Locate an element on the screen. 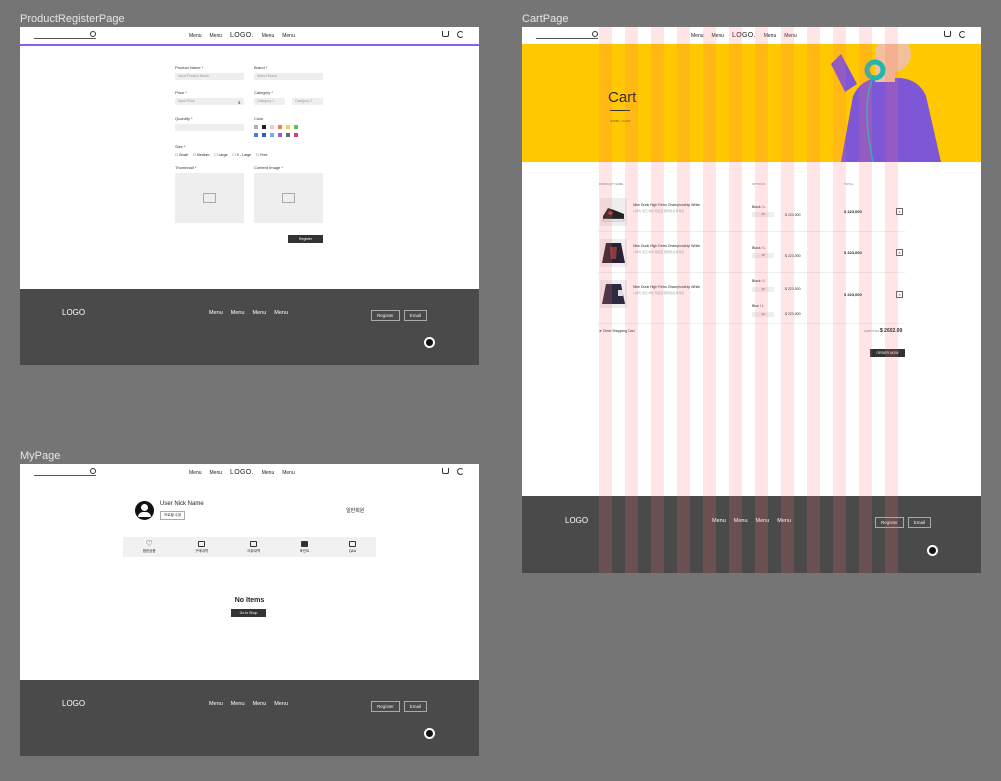 The height and width of the screenshot is (781, 1001). size-xlarge-option: ☐ X - Large is located at coordinates (242, 155).